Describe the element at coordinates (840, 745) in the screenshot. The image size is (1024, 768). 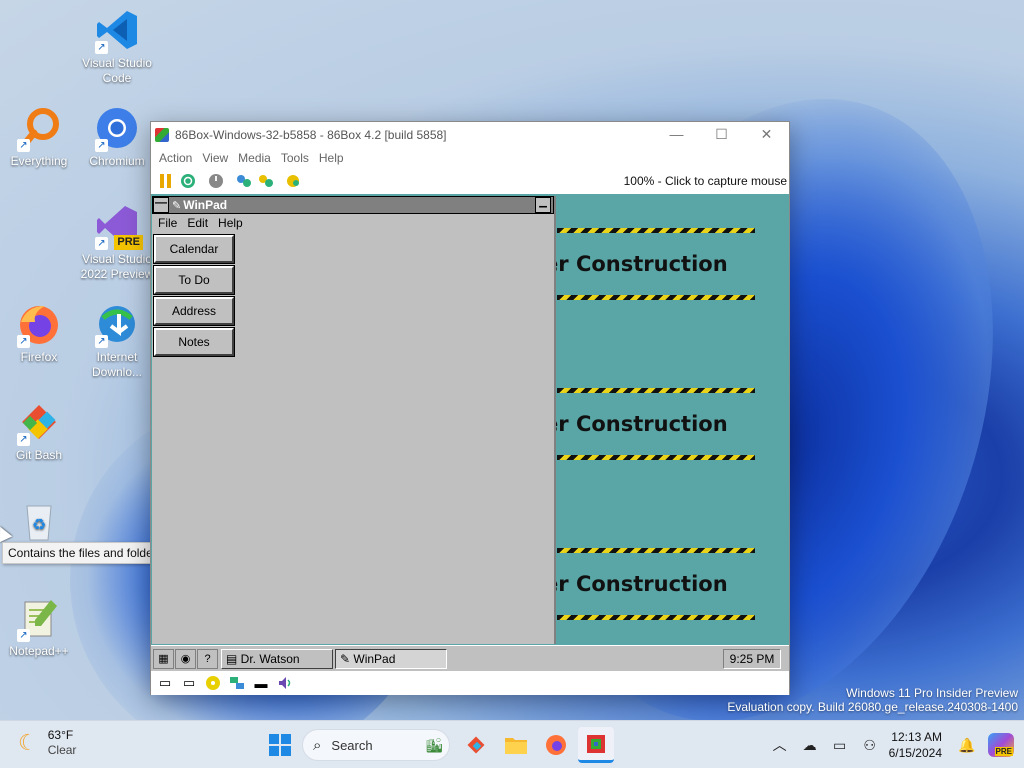
I see `display-icon: ▭` at that location.